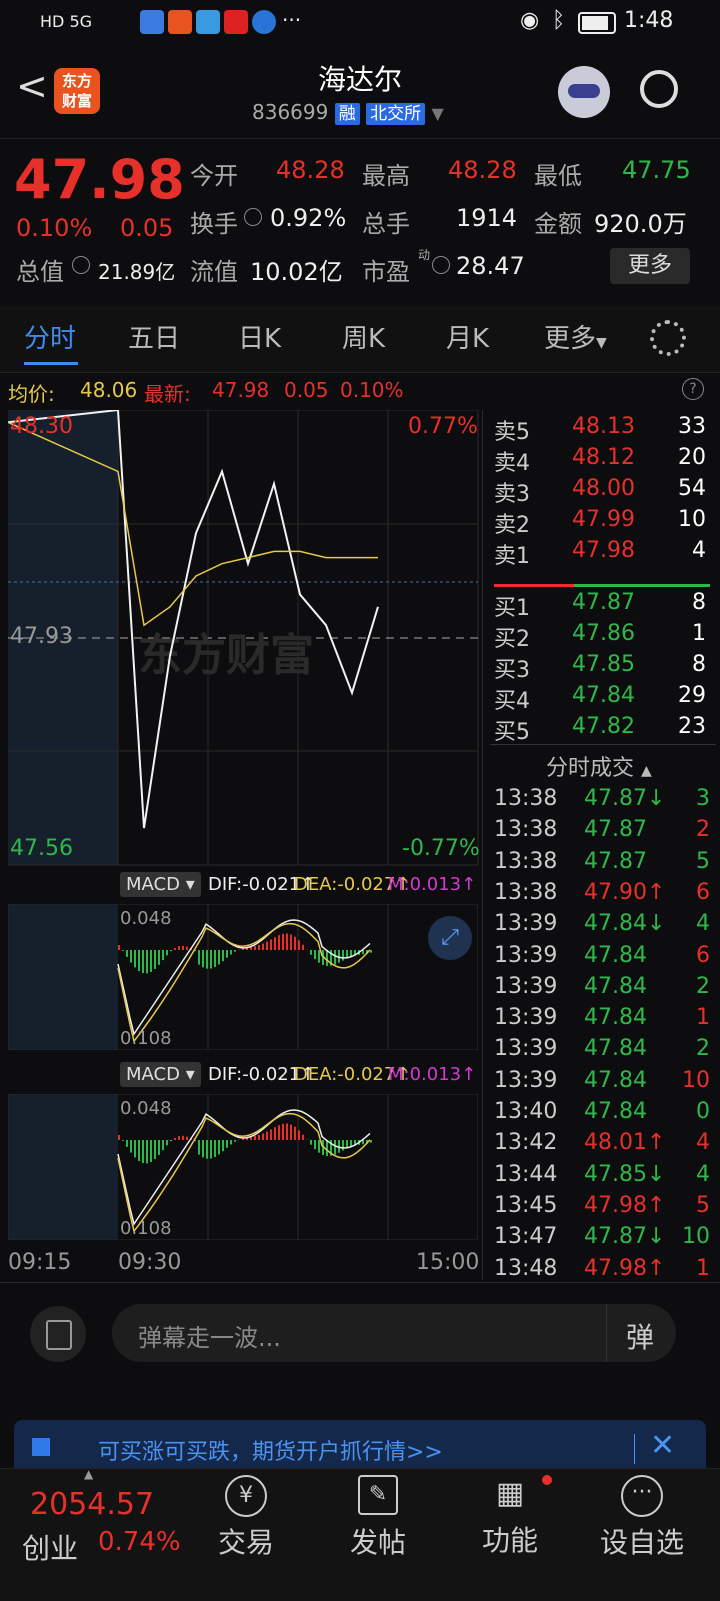 The image size is (720, 1601). I want to click on nav-functions: ▦ 功能, so click(510, 1514).